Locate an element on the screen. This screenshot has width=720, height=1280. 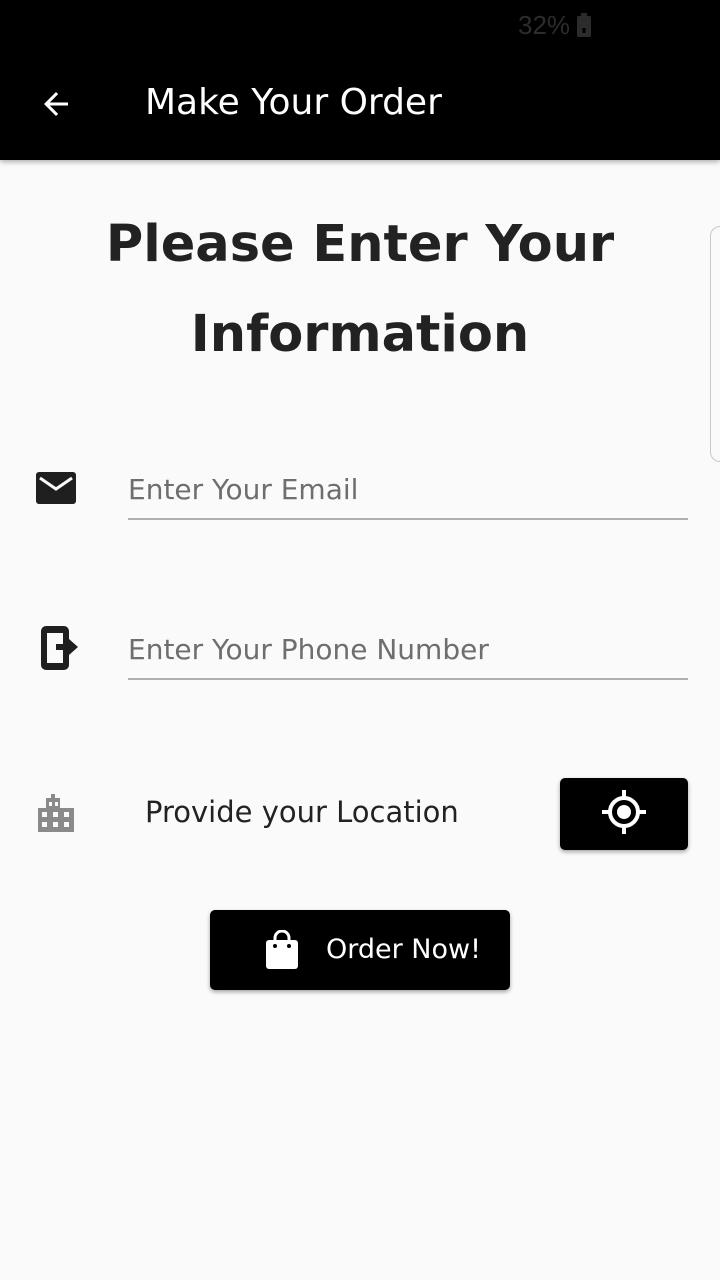
email-icon is located at coordinates (56, 488).